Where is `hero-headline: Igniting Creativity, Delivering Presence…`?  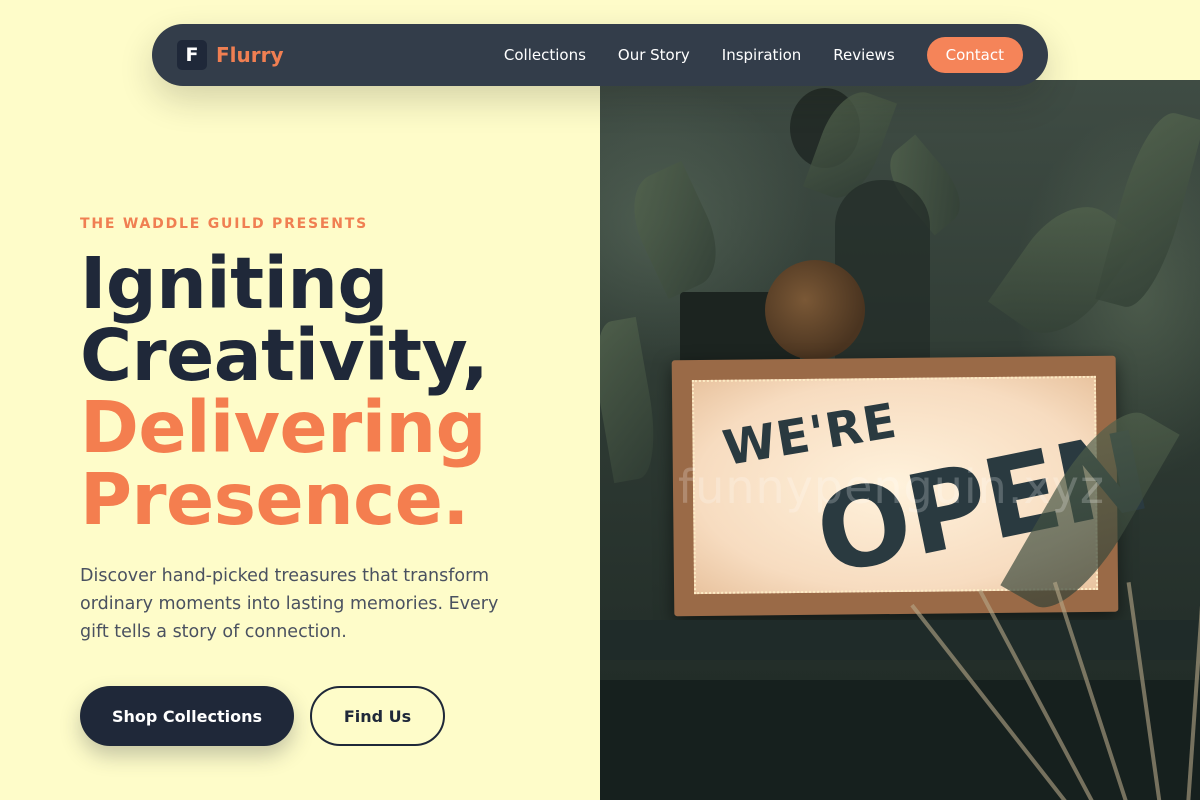 hero-headline: Igniting Creativity, Delivering Presence… is located at coordinates (284, 391).